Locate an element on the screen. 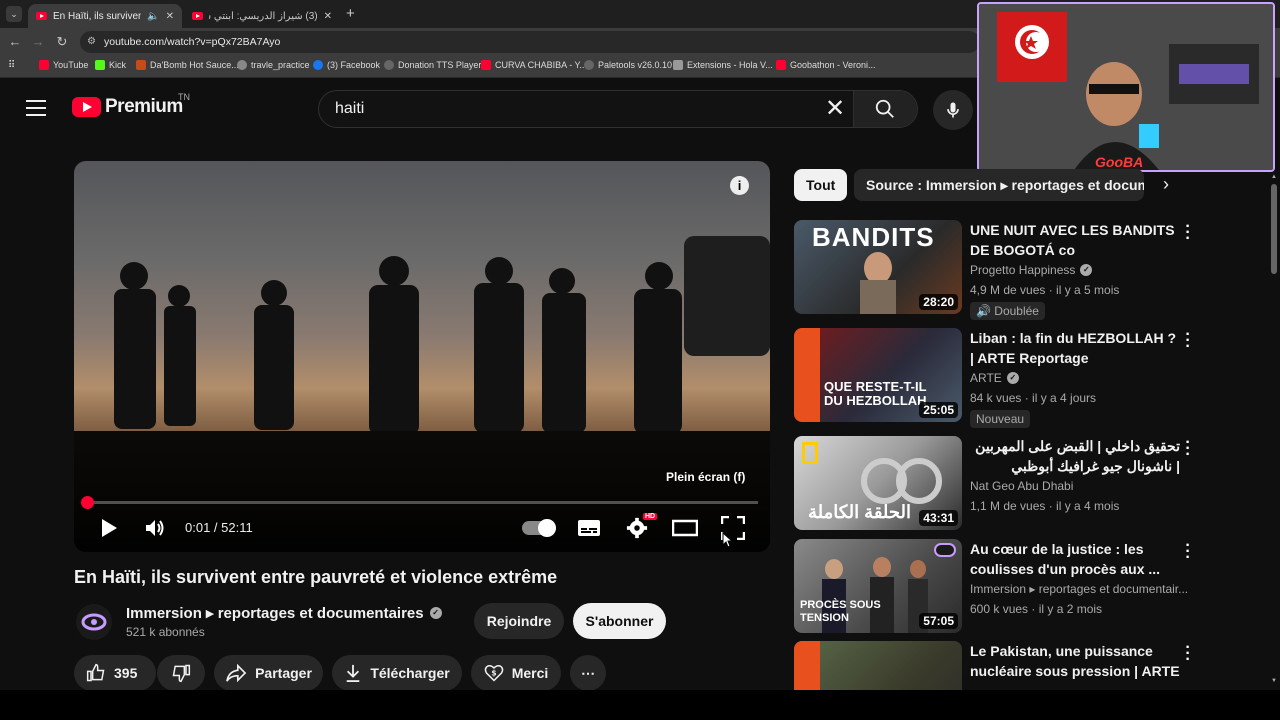 The height and width of the screenshot is (720, 1280). info-icon: i is located at coordinates (739, 185).